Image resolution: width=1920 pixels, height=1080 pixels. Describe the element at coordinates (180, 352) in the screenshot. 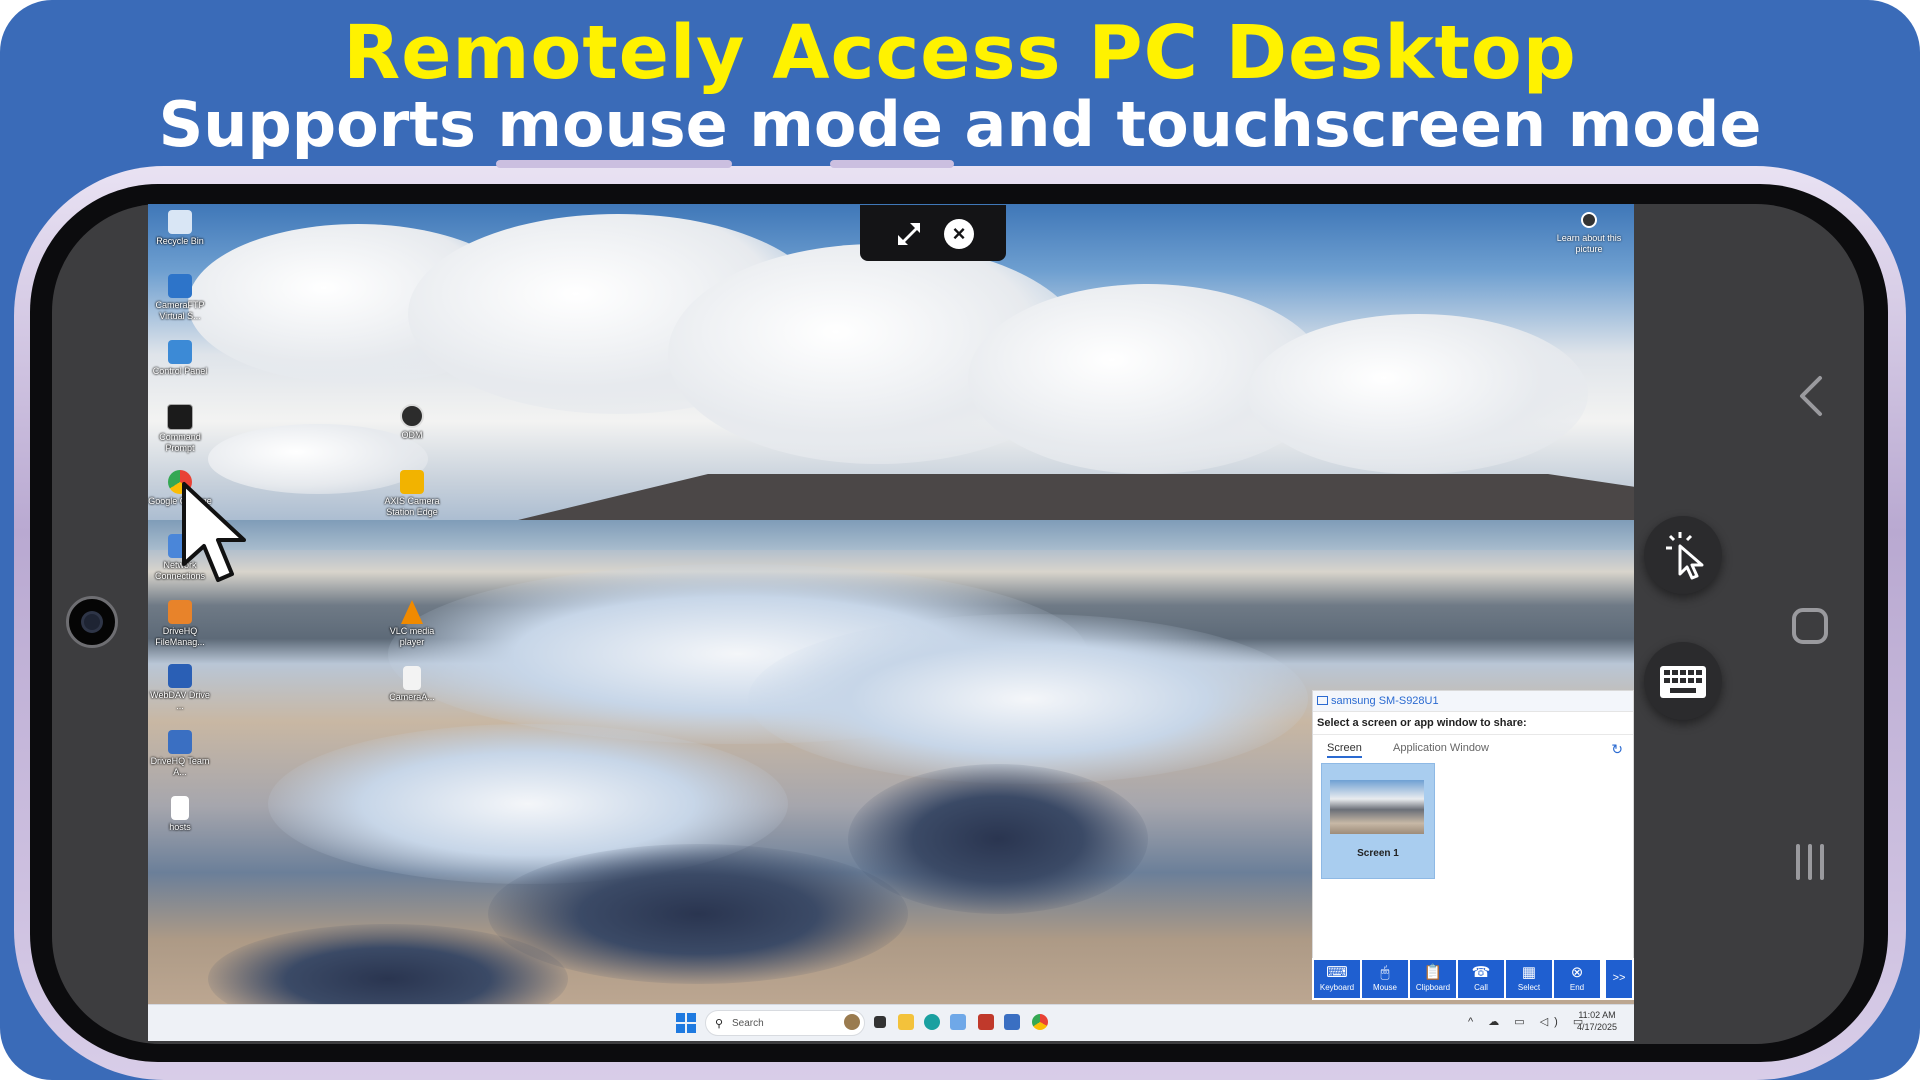

I see `control-panel-icon` at that location.